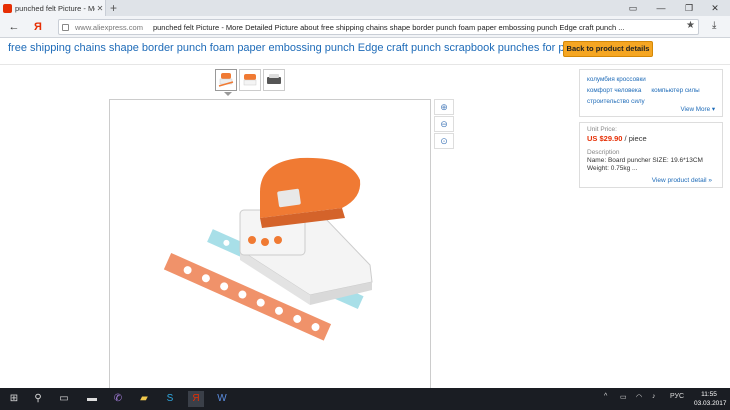 The width and height of the screenshot is (730, 410). What do you see at coordinates (64, 399) in the screenshot?
I see `task-view-icon: ▭` at bounding box center [64, 399].